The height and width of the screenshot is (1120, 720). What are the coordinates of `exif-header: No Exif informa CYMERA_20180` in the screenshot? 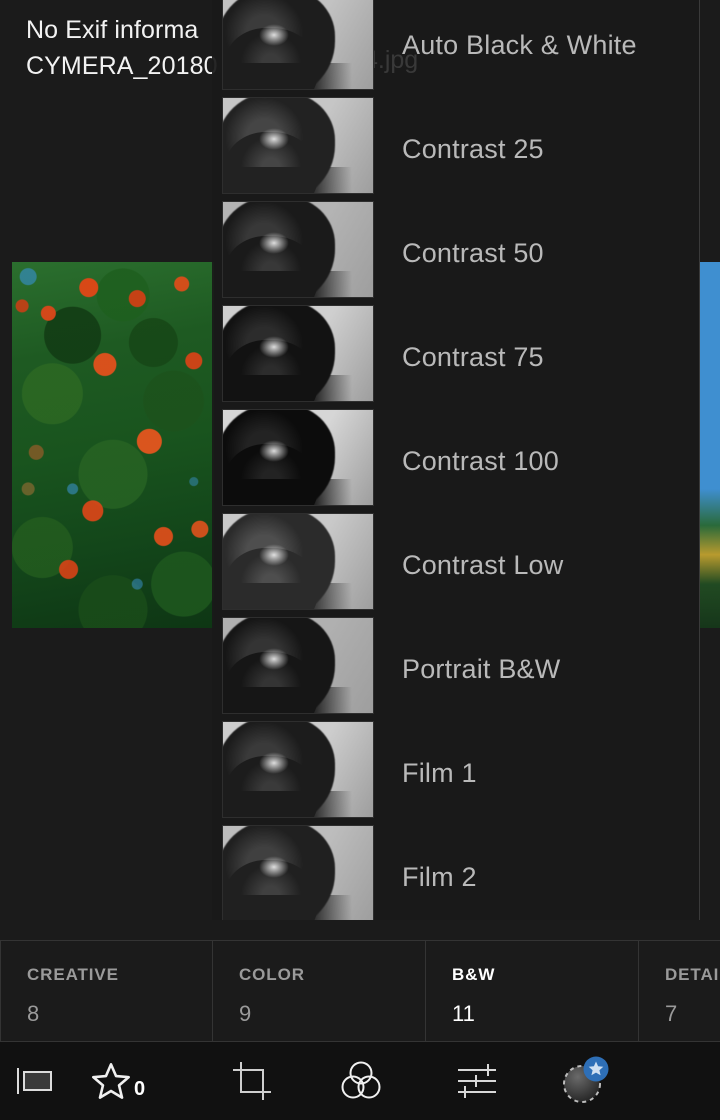 It's located at (122, 48).